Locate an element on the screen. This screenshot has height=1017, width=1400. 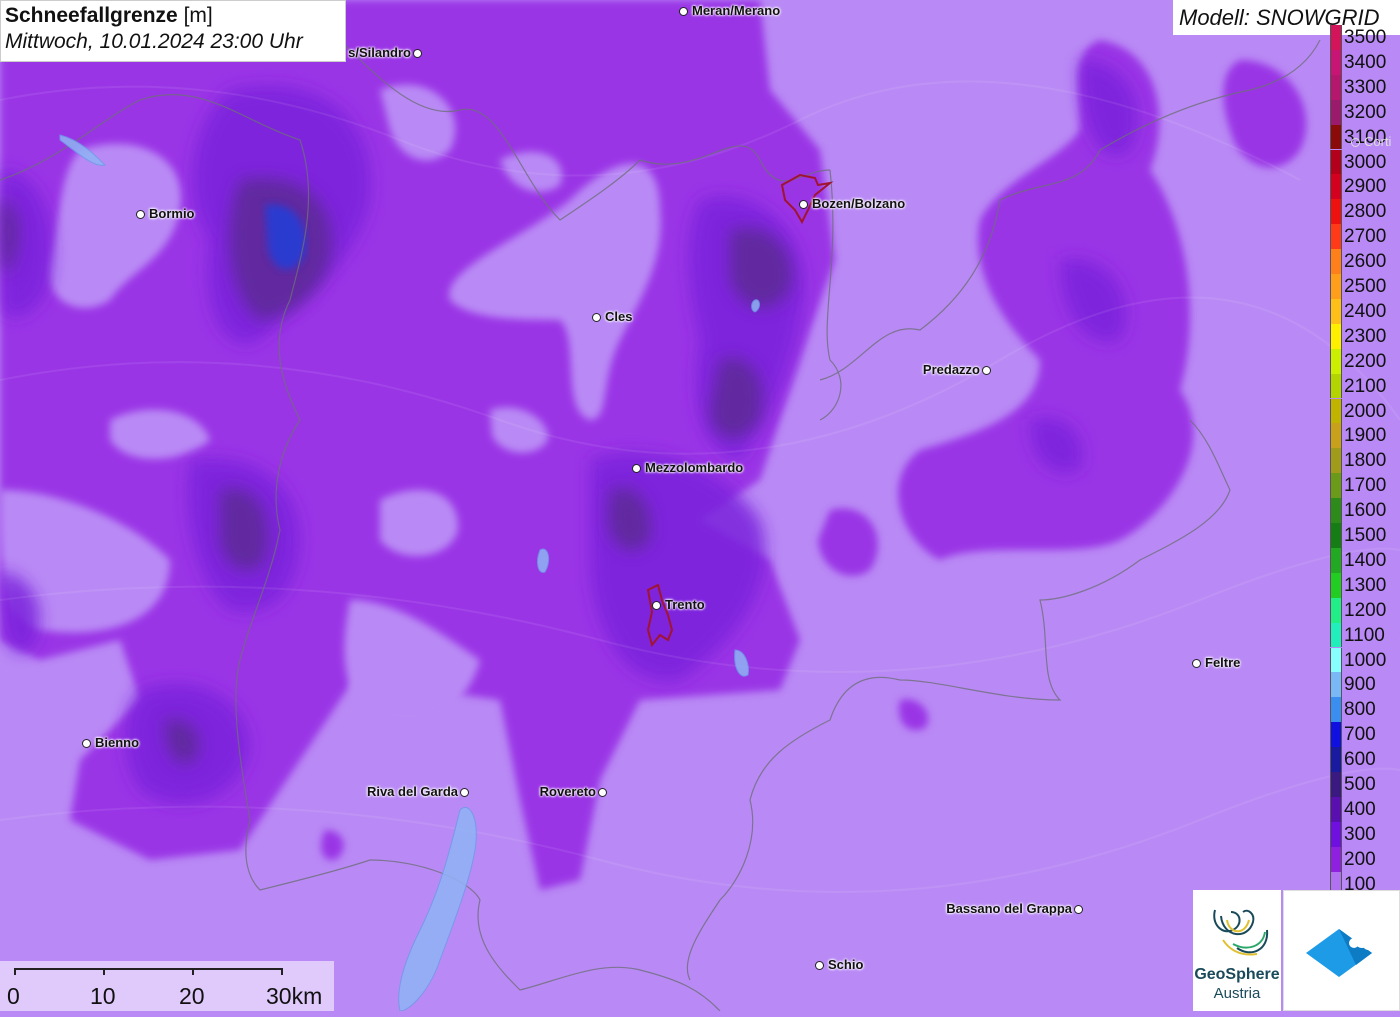
legend-label: 3400 is located at coordinates (1365, 62).